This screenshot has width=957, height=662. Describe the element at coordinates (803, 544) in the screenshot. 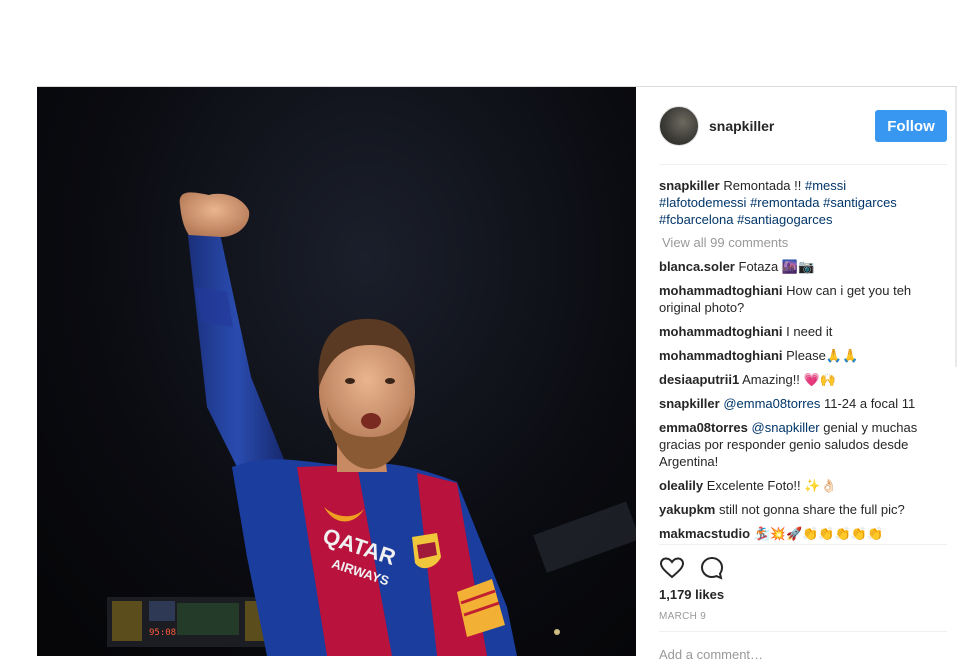

I see `comments-divider` at that location.